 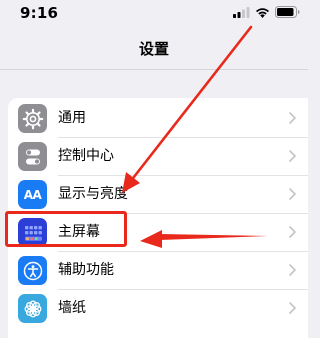 I want to click on gear-icon, so click(x=32, y=118).